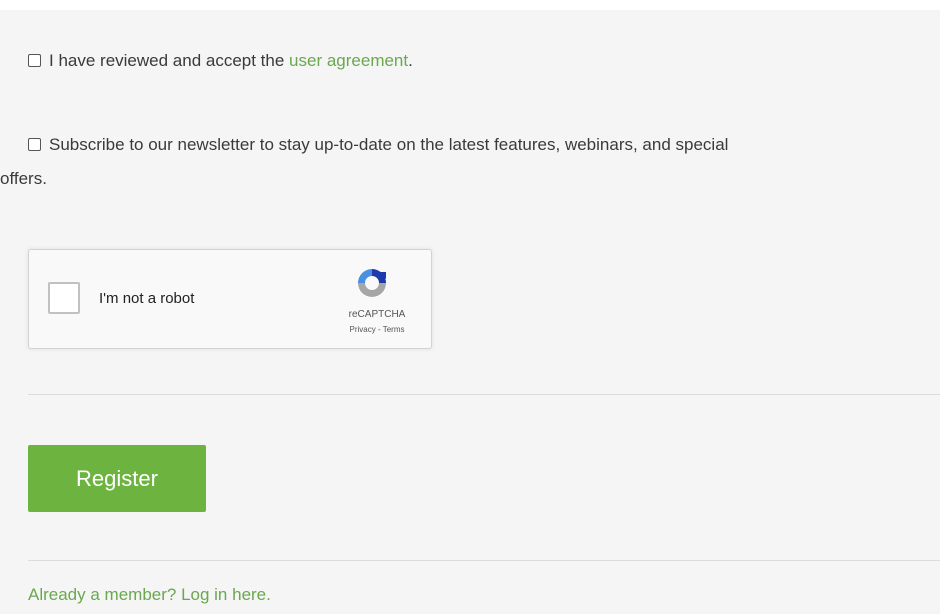 The image size is (940, 614). What do you see at coordinates (377, 314) in the screenshot?
I see `recaptcha-brand: reCAPTCHA` at bounding box center [377, 314].